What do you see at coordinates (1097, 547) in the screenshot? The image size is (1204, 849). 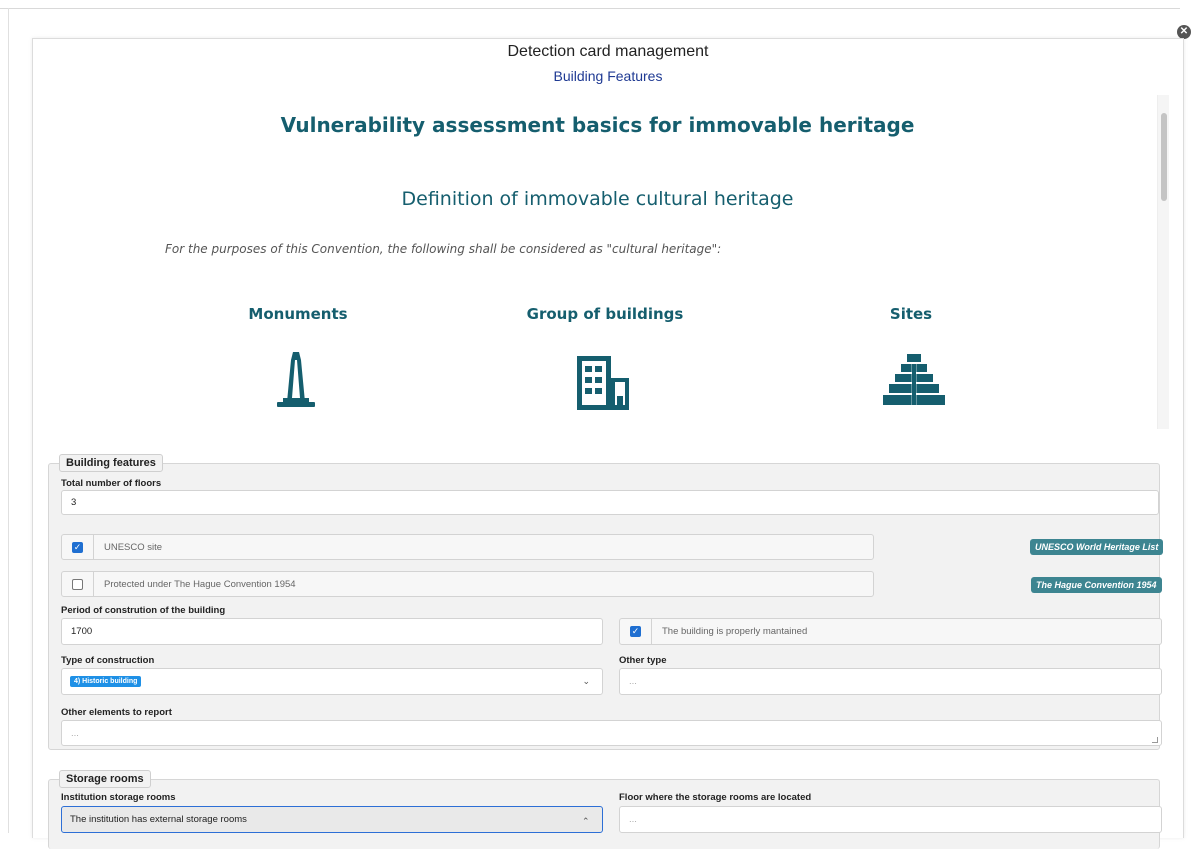 I see `unesco-list-button: UNESCO World Heritage List` at bounding box center [1097, 547].